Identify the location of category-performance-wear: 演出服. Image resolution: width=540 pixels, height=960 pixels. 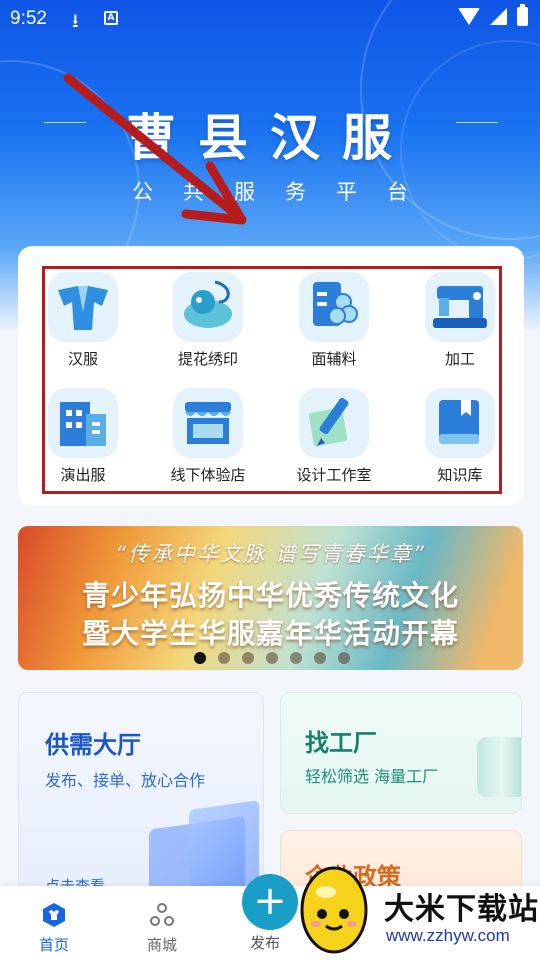
(83, 436).